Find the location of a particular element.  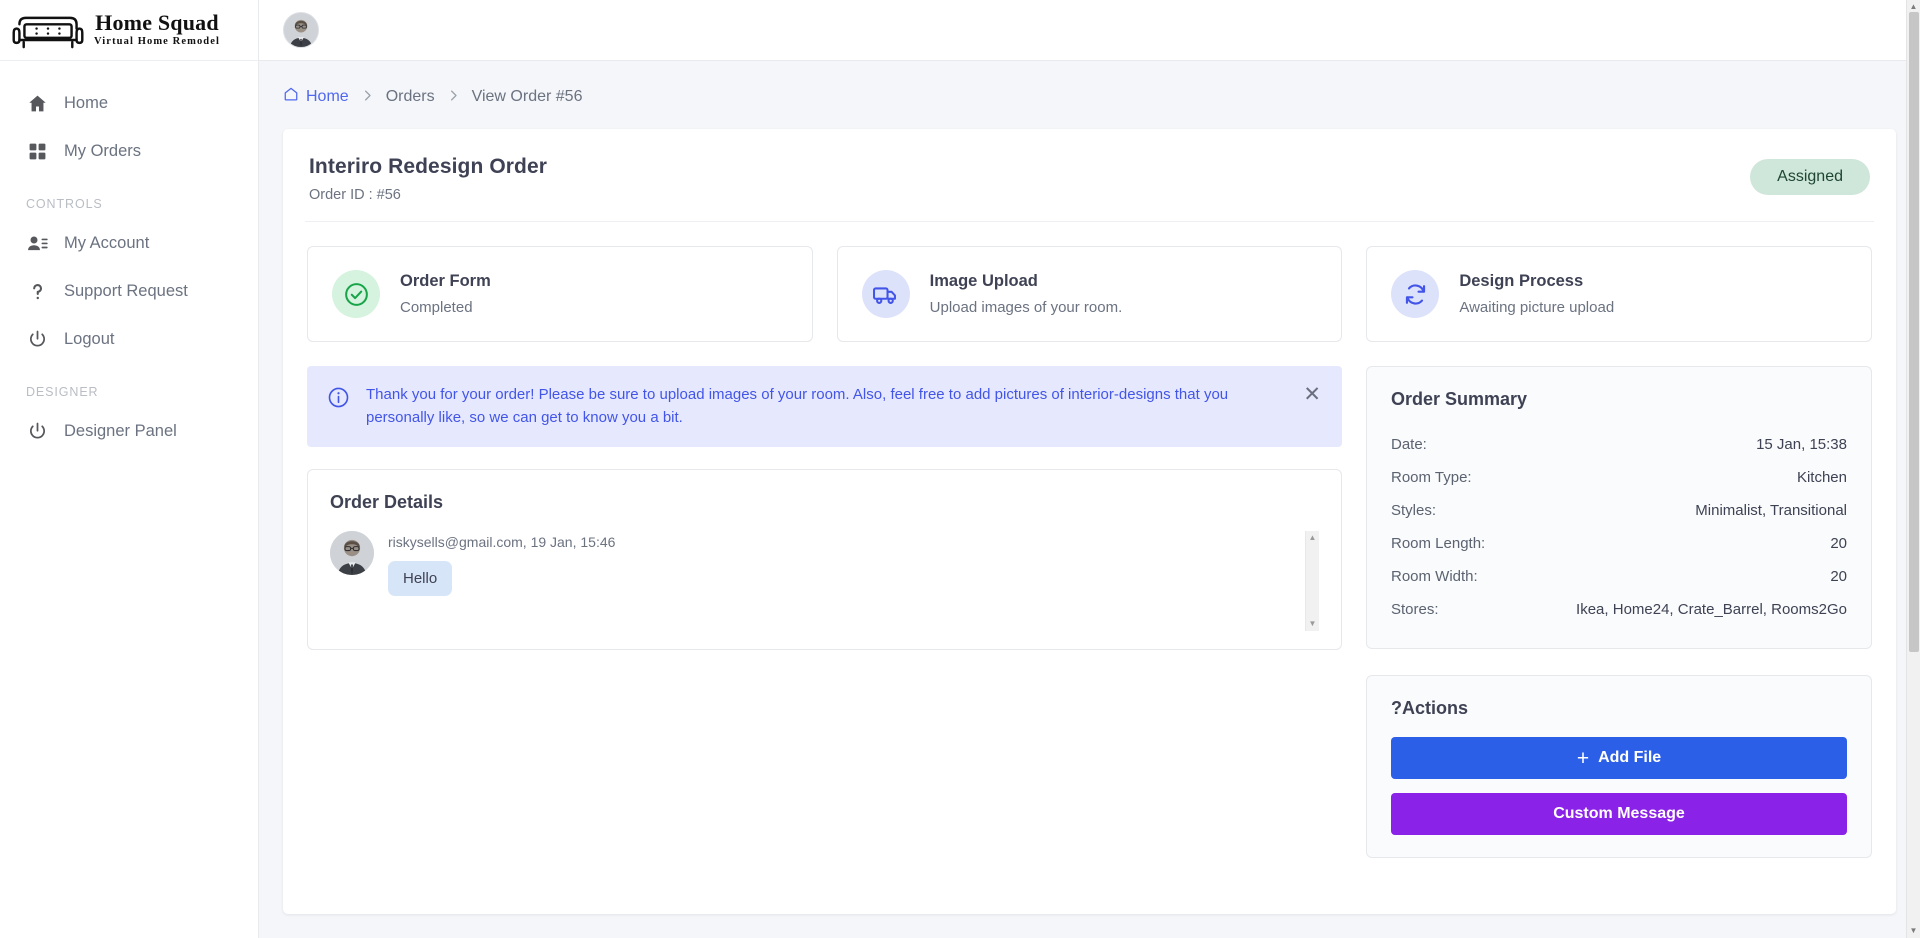

sidebar-item-home: Home is located at coordinates (129, 103).